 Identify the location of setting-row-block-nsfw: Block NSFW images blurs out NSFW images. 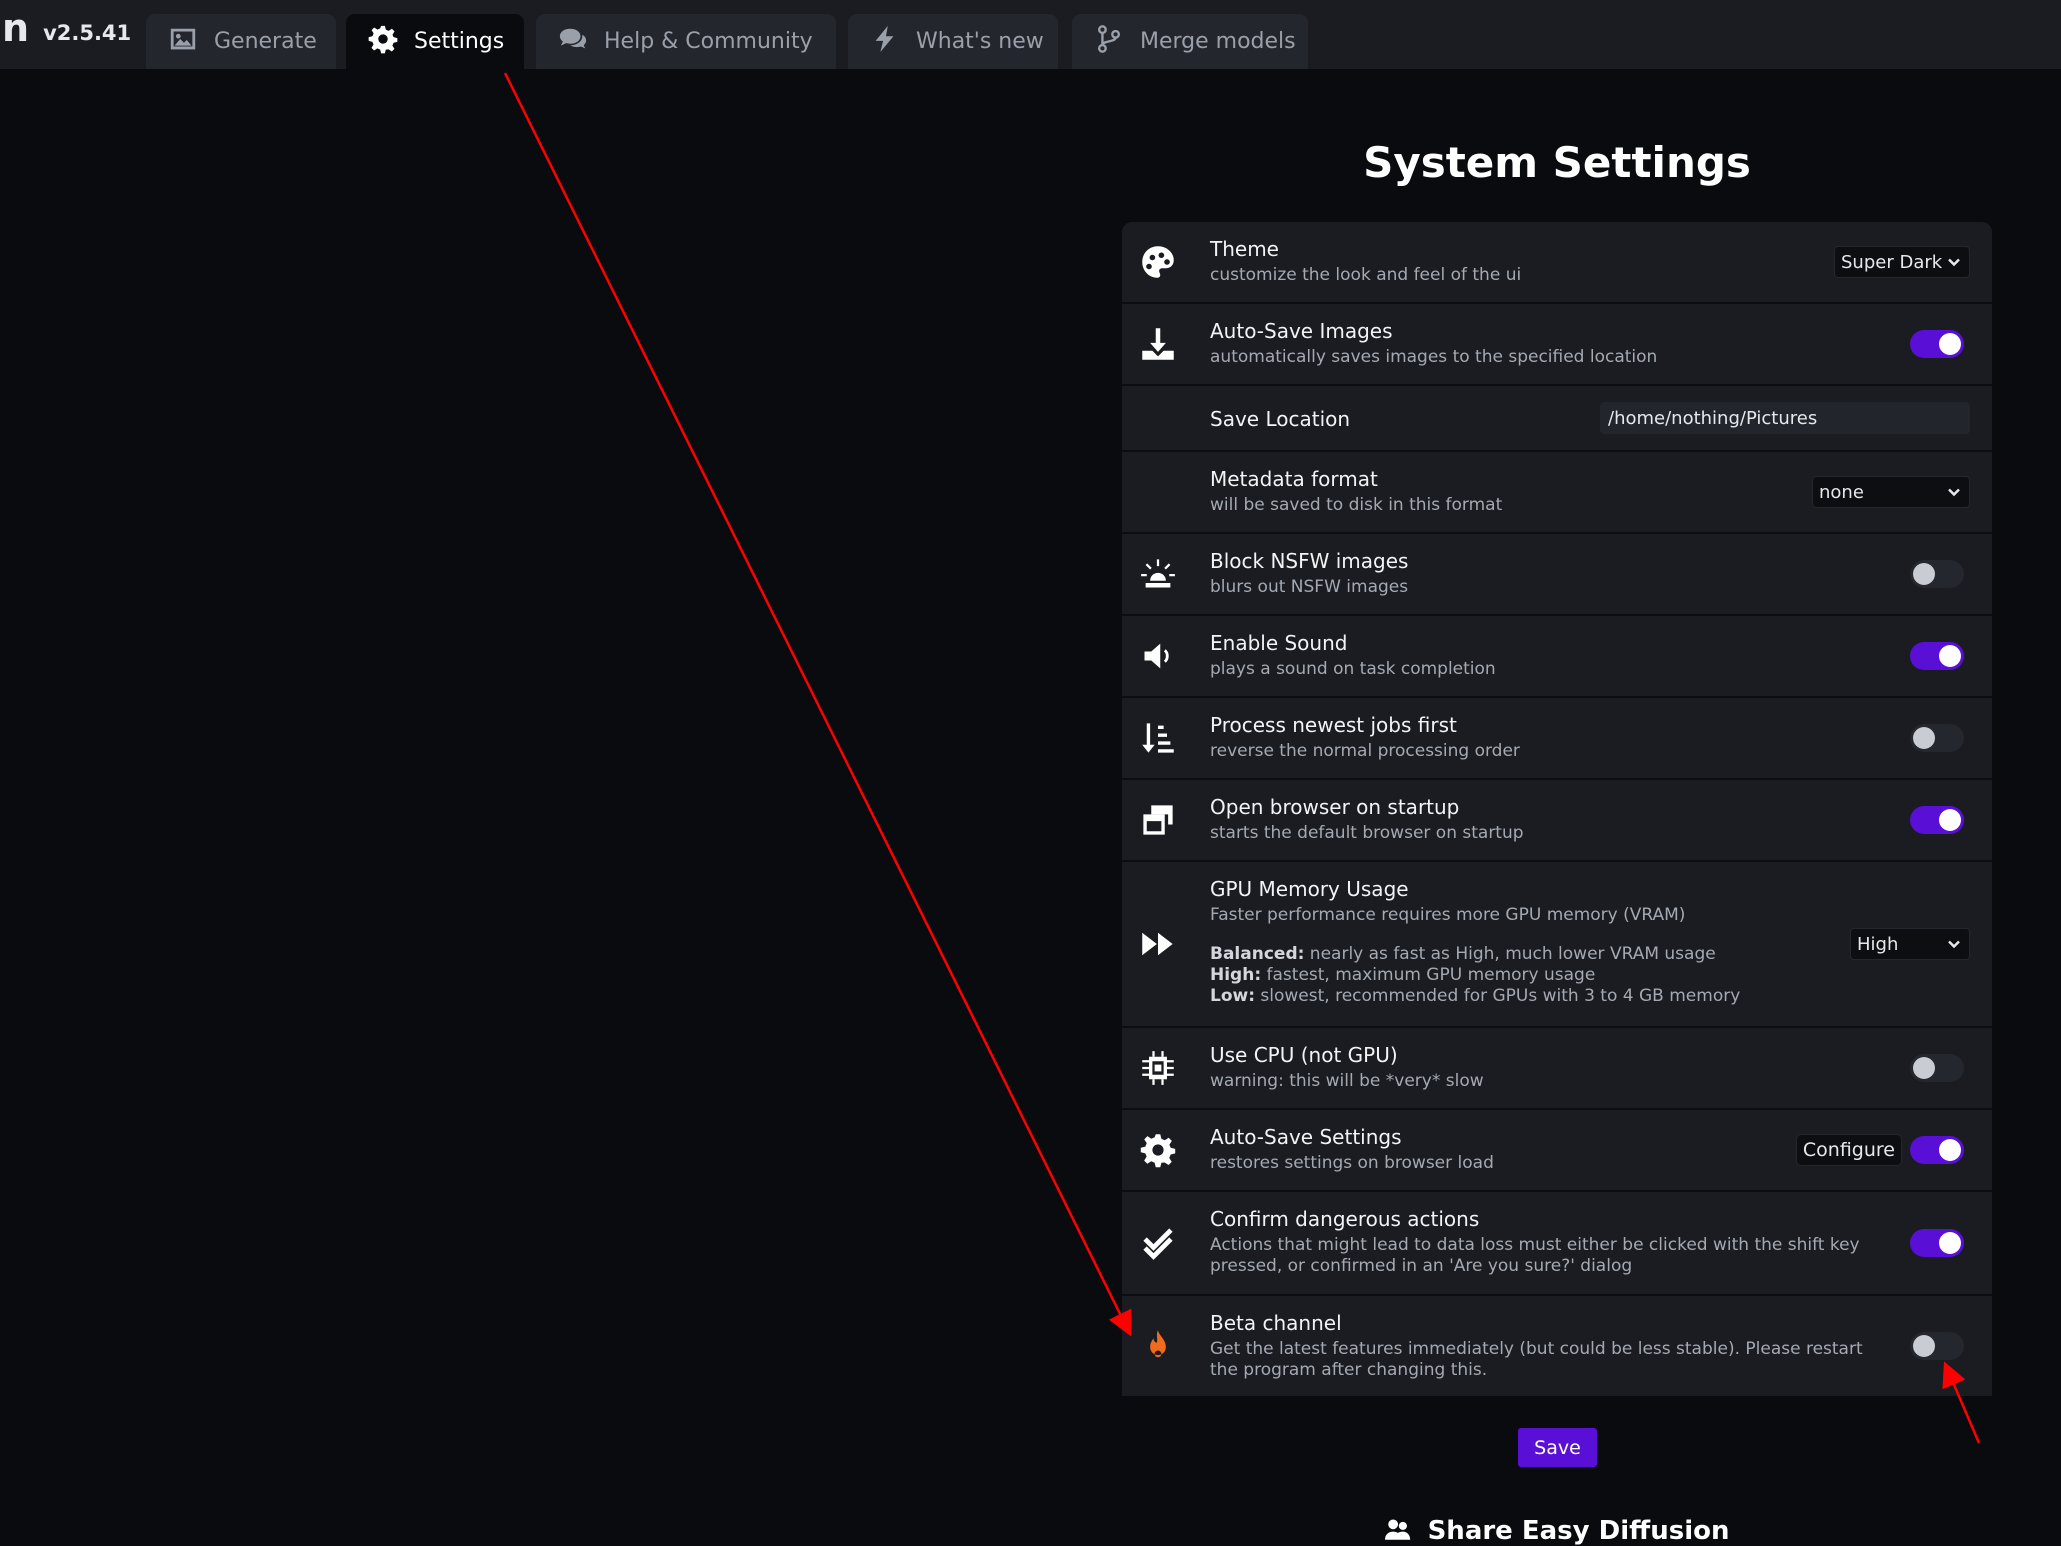
(1557, 575).